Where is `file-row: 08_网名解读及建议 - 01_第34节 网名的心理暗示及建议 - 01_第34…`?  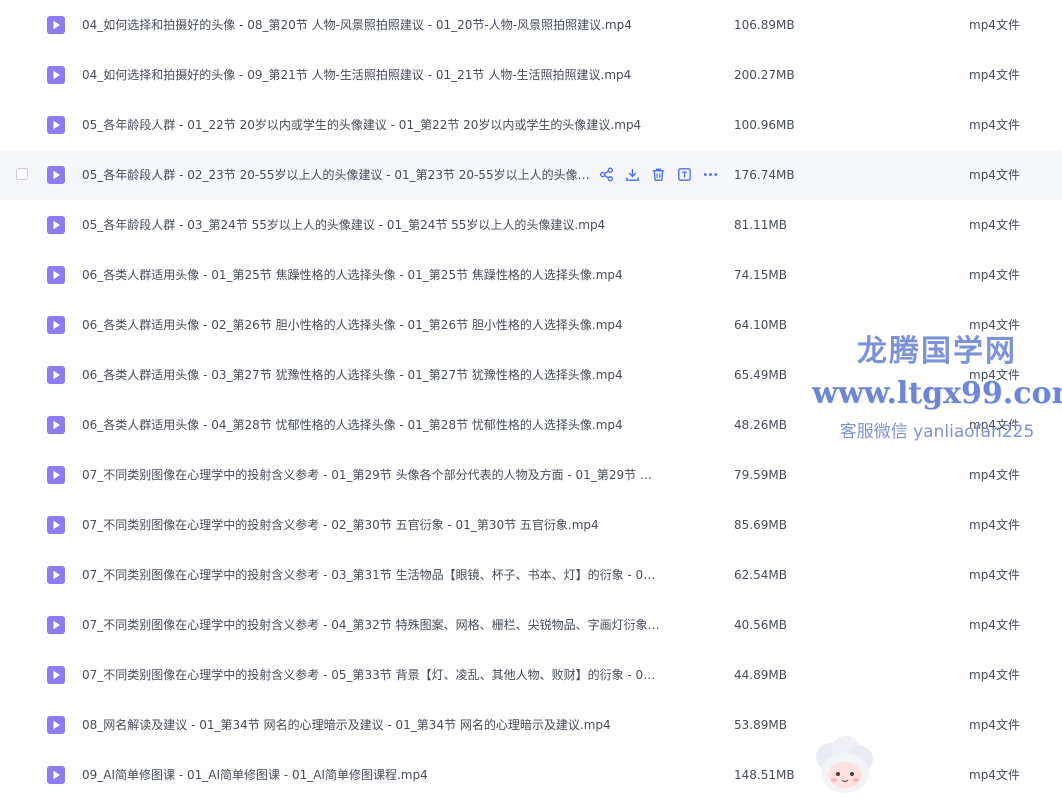
file-row: 08_网名解读及建议 - 01_第34节 网名的心理暗示及建议 - 01_第34… is located at coordinates (531, 725).